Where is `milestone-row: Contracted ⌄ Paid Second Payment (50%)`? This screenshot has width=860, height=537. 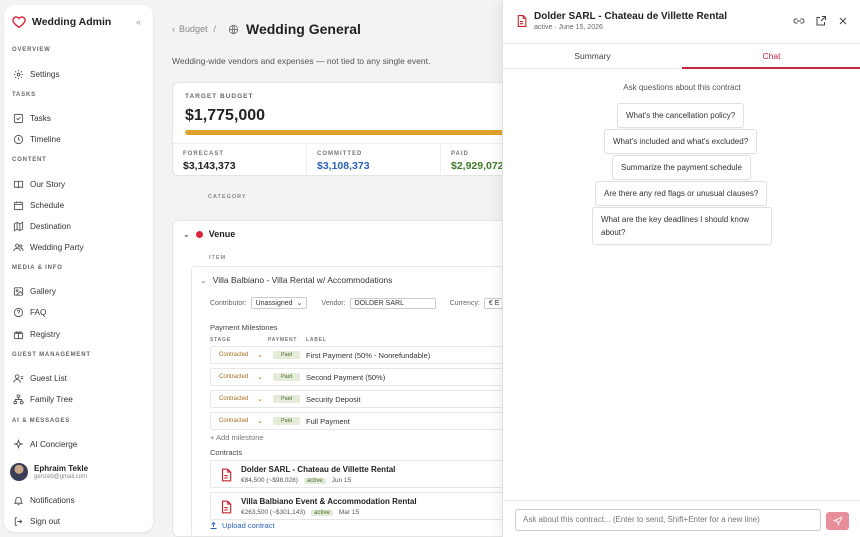
milestone-row: Contracted ⌄ Paid Second Payment (50%) is located at coordinates (362, 377).